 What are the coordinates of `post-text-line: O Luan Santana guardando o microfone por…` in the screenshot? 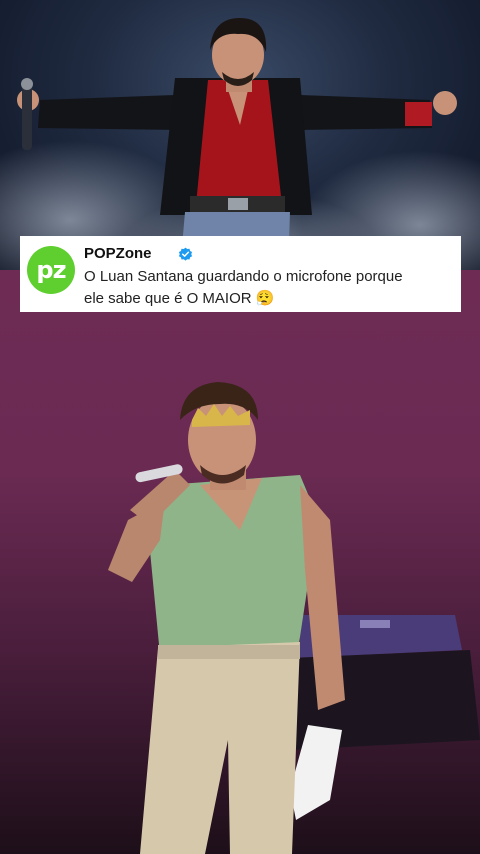 It's located at (243, 276).